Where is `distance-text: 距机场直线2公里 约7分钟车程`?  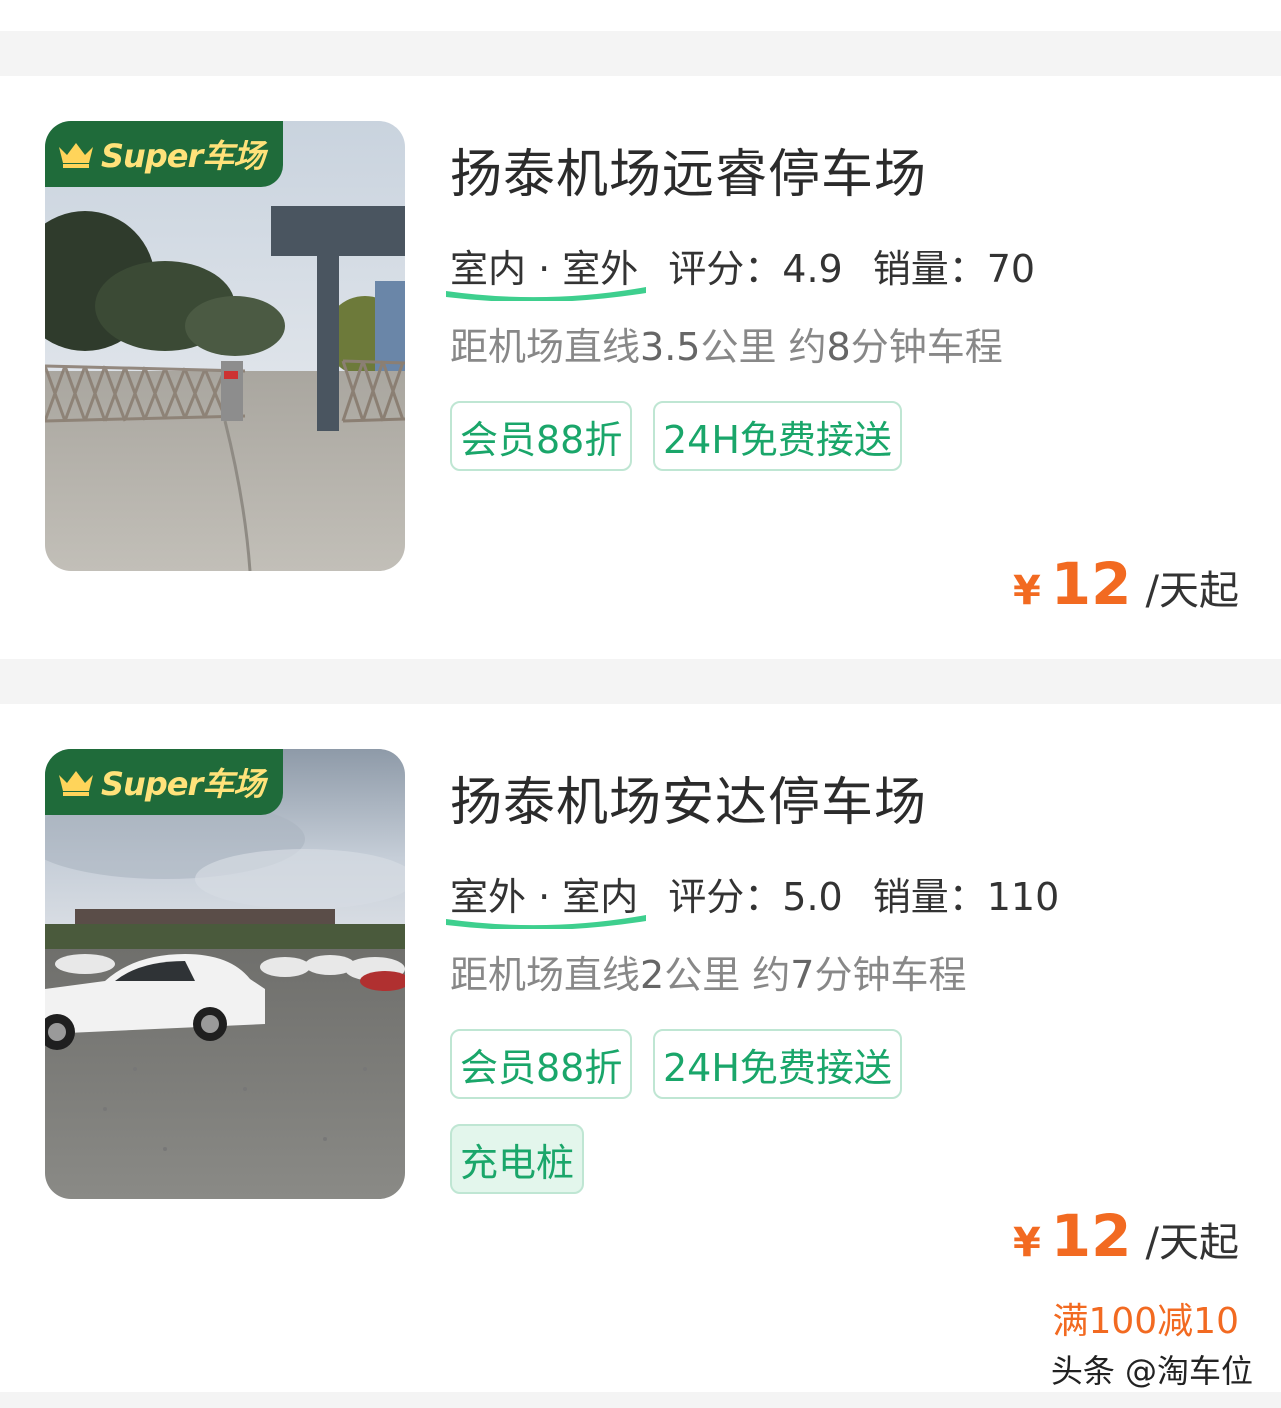
distance-text: 距机场直线2公里 约7分钟车程 is located at coordinates (708, 975).